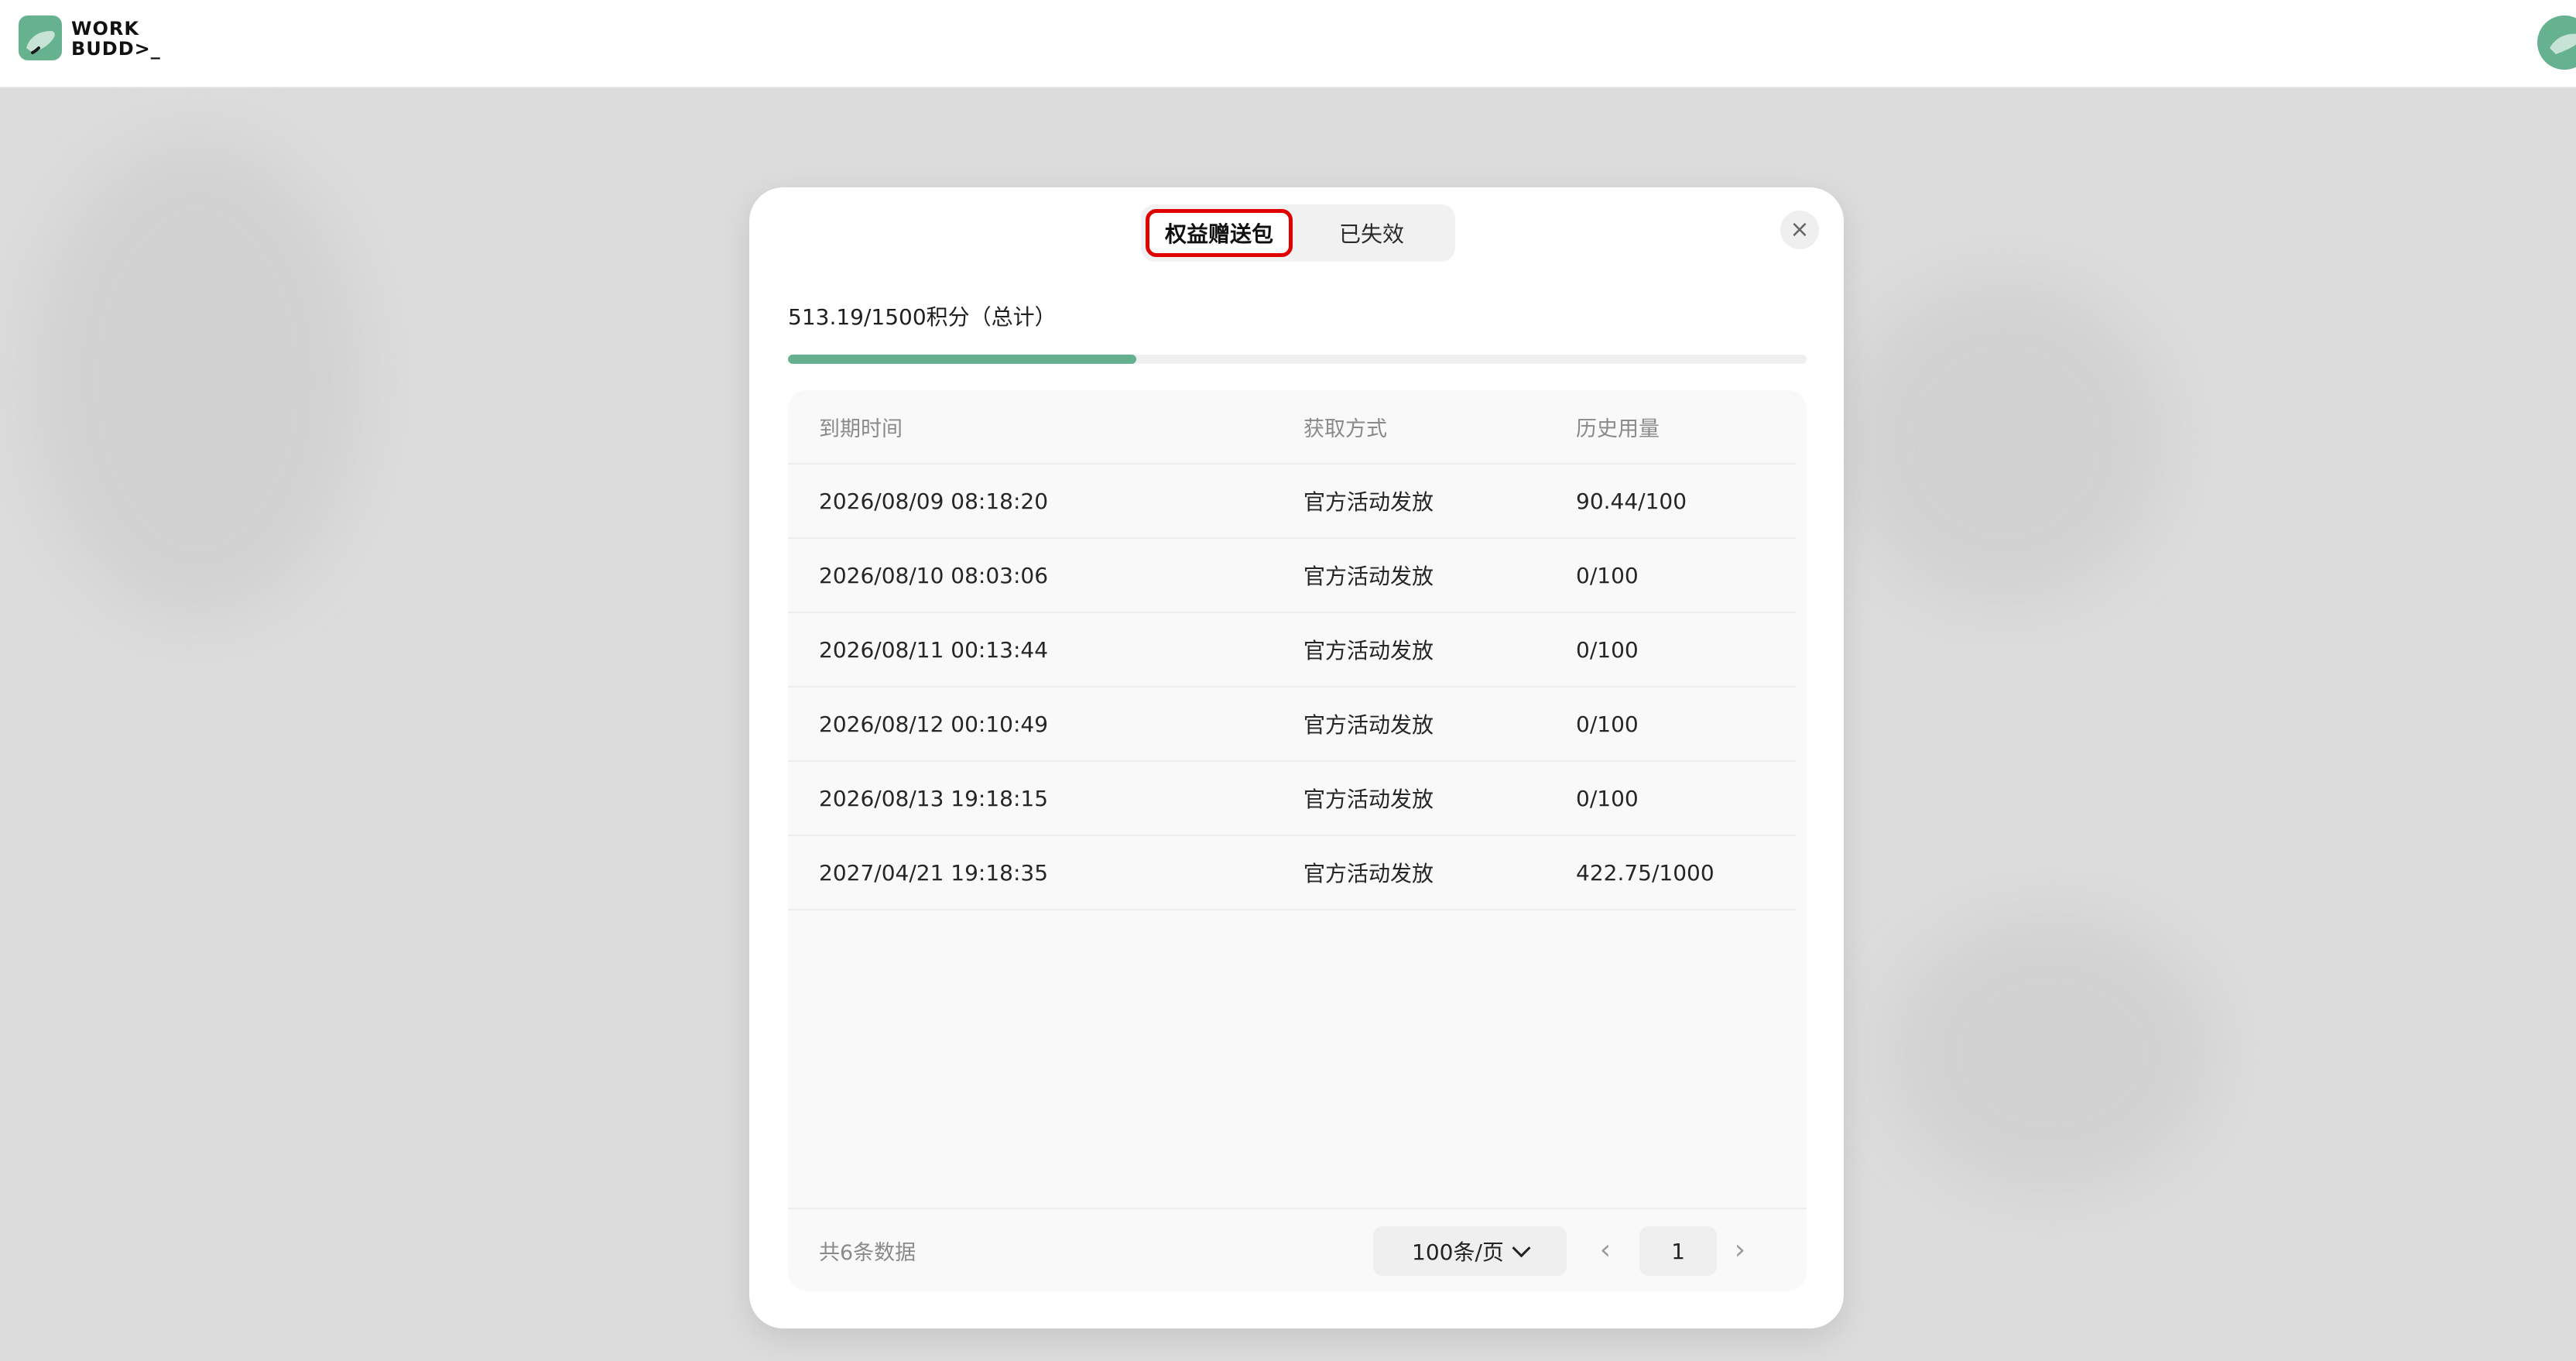  I want to click on cell-expiry-time: 2026/08/11 00:13:44, so click(934, 649).